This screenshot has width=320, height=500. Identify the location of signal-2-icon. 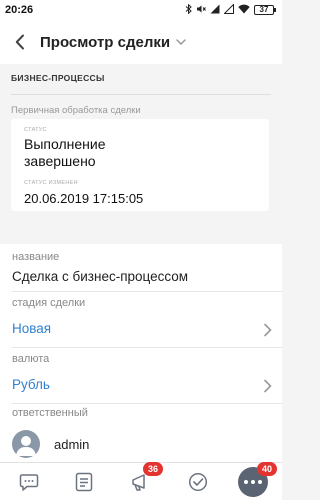
(228, 9).